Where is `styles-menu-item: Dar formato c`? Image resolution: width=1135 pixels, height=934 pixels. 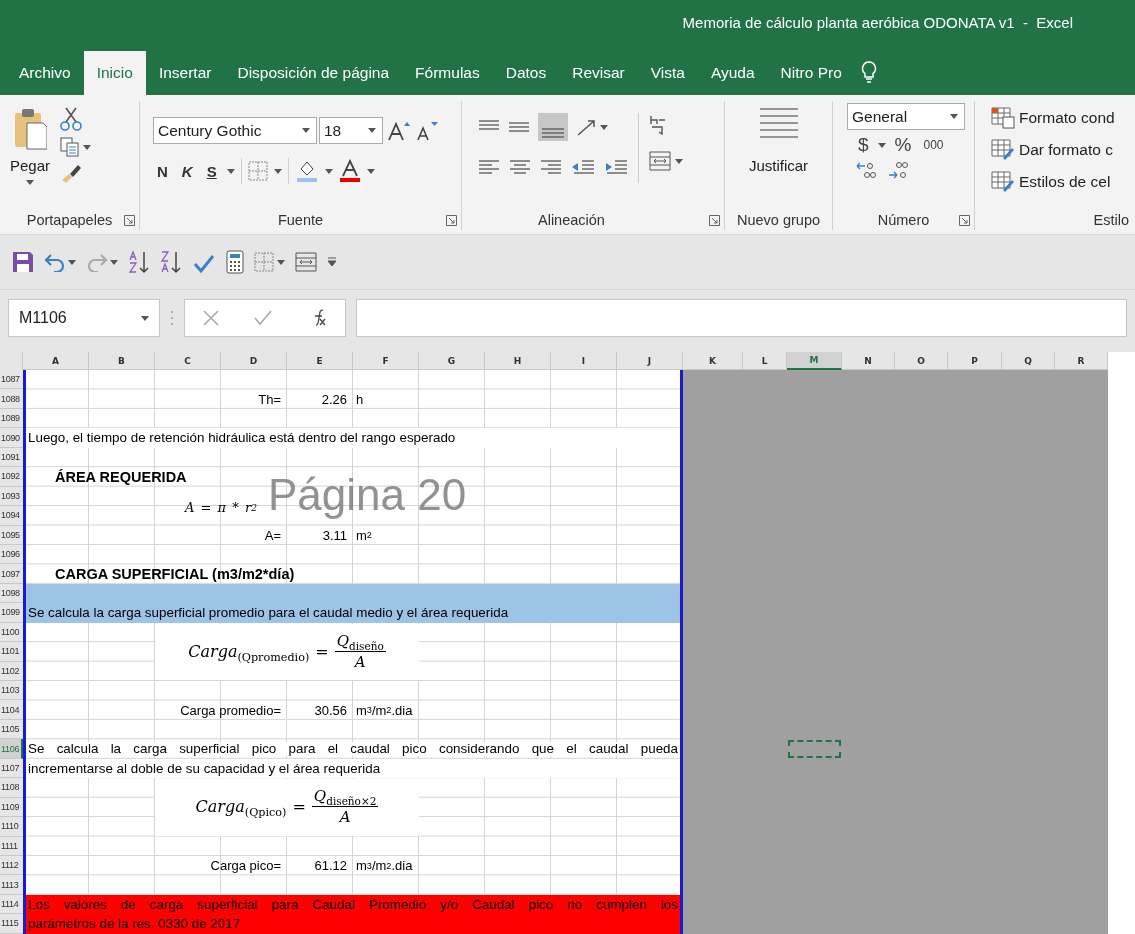
styles-menu-item: Dar formato c is located at coordinates (1052, 150).